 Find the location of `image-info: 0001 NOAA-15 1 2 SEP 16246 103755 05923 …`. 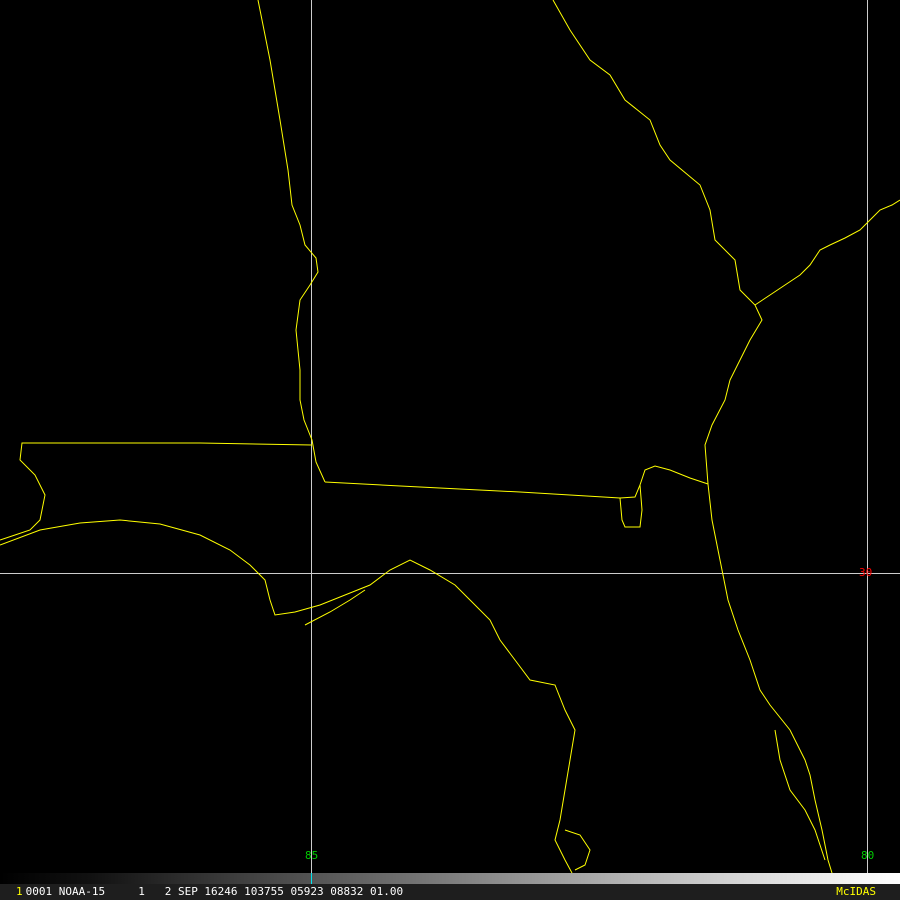

image-info: 0001 NOAA-15 1 2 SEP 16246 103755 05923 … is located at coordinates (214, 891).